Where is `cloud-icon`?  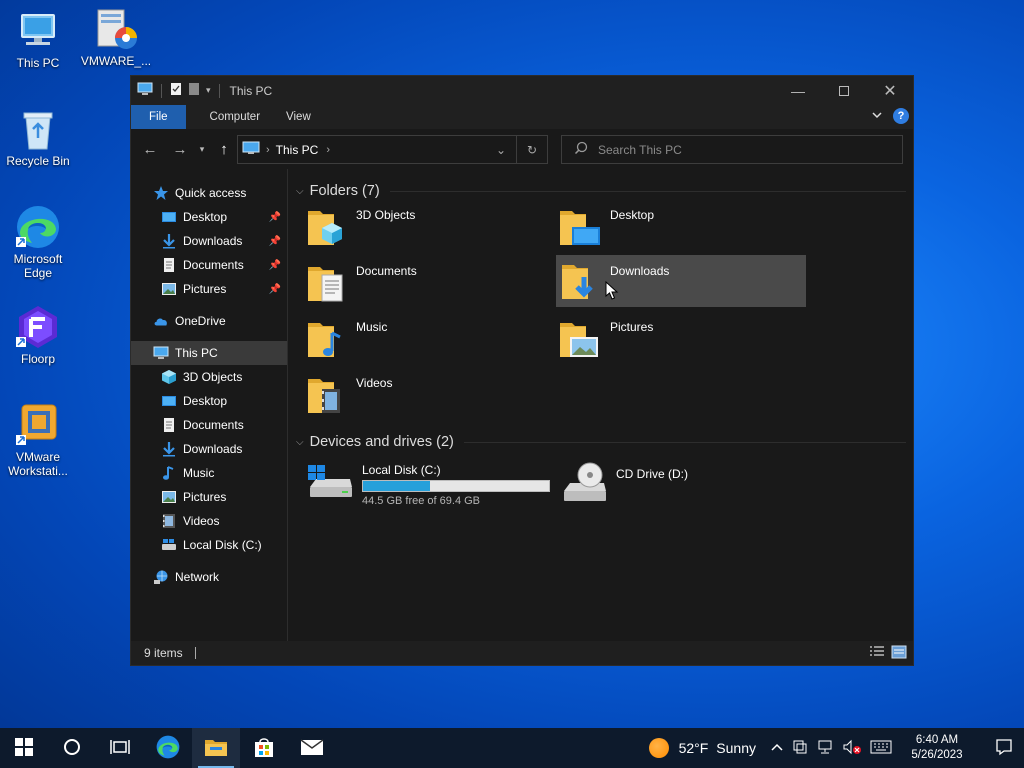 cloud-icon is located at coordinates (161, 321).